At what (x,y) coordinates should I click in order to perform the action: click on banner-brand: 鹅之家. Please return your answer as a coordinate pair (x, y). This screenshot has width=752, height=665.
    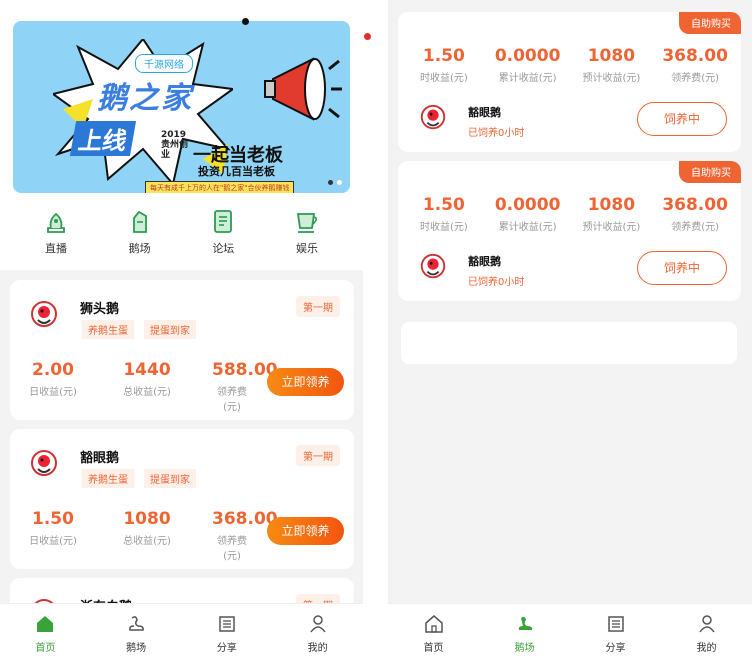
    Looking at the image, I should click on (145, 98).